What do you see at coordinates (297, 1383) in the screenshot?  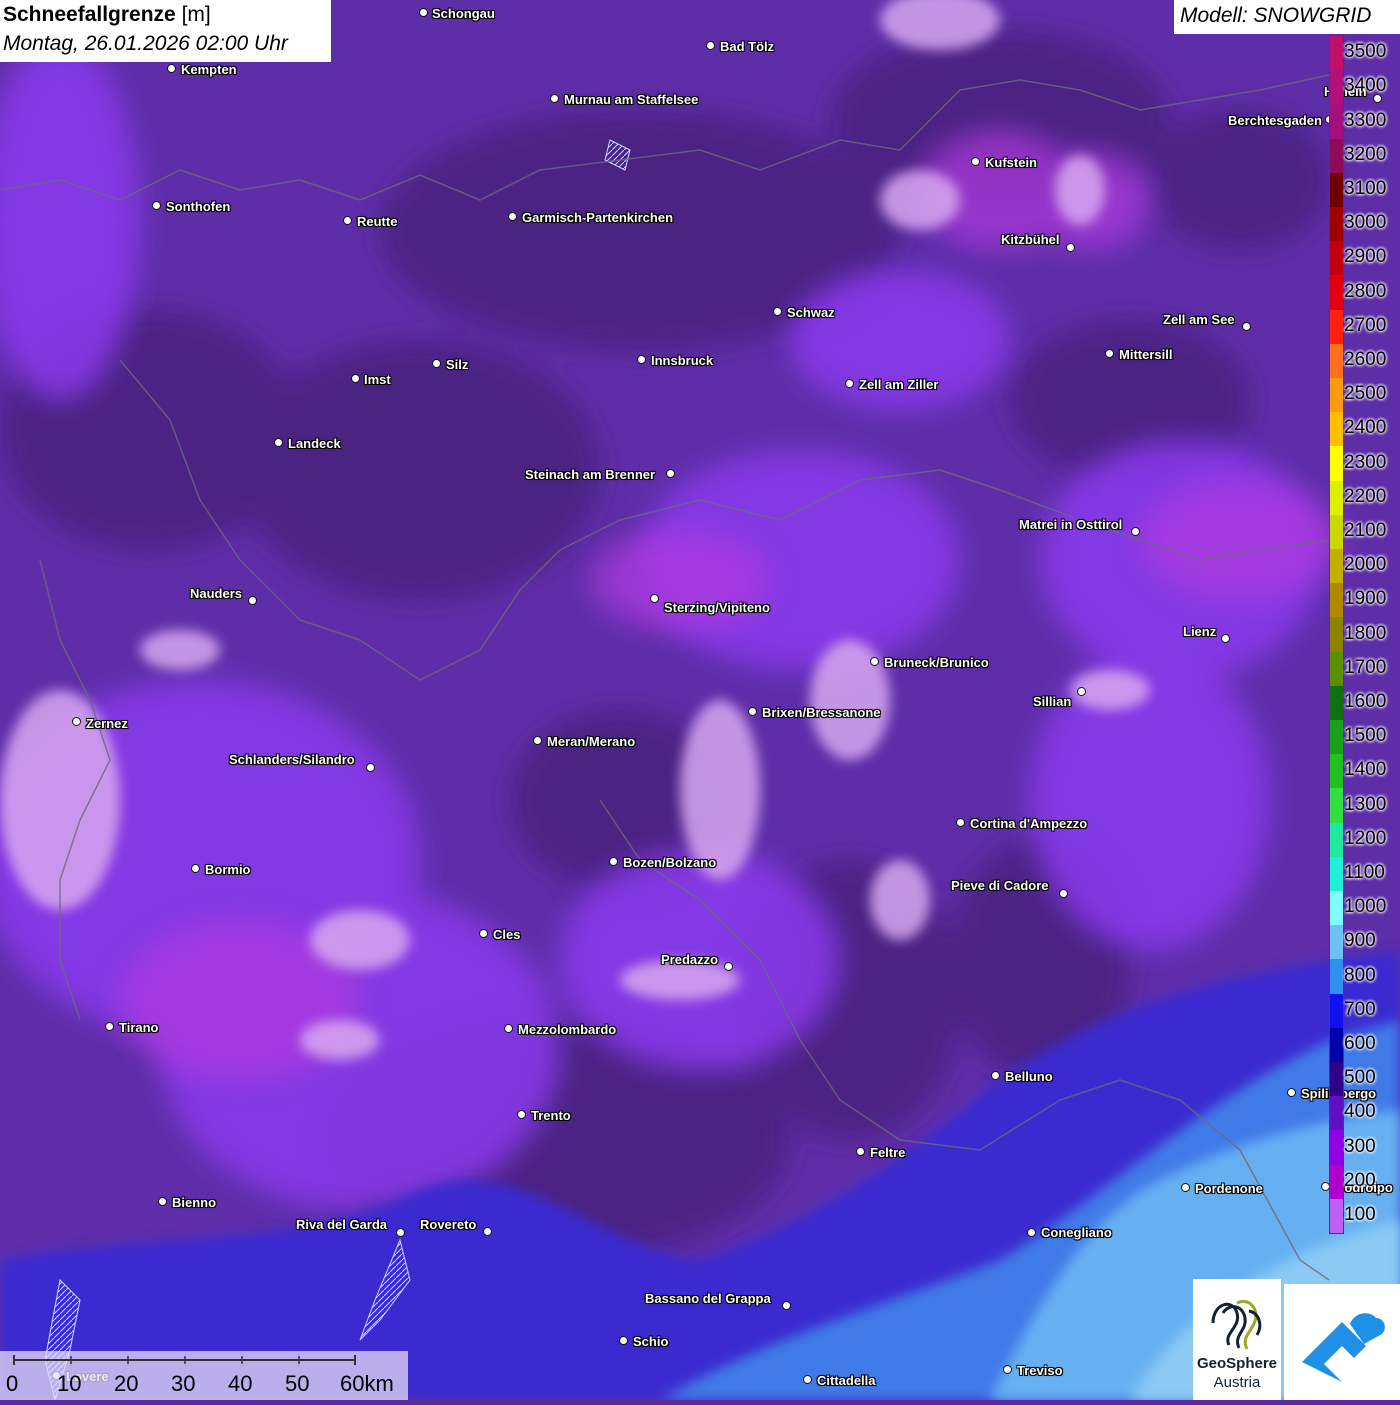 I see `scale-tick-label: 50` at bounding box center [297, 1383].